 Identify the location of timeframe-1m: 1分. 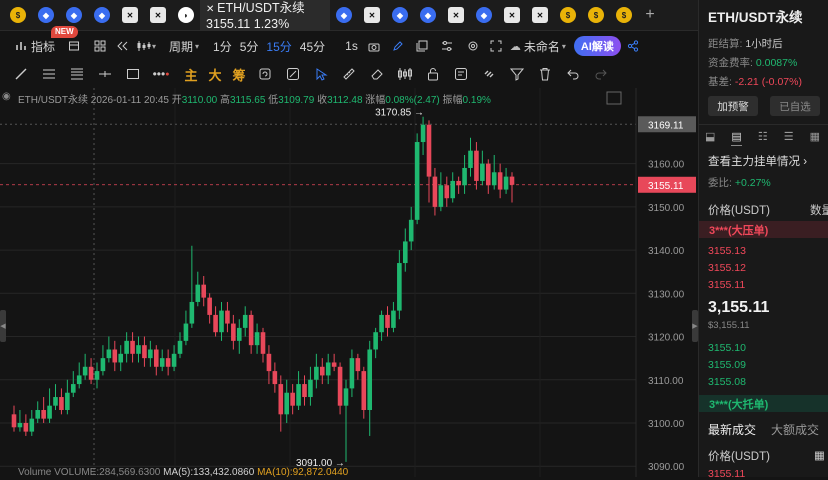
(222, 46).